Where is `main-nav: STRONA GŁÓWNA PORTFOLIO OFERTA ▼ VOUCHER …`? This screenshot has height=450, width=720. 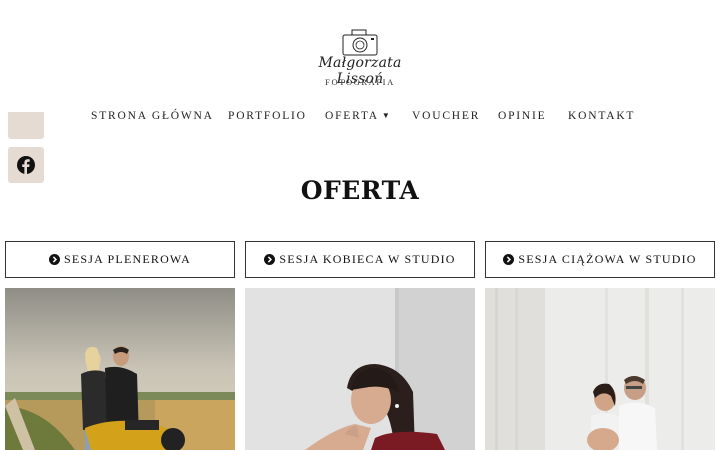
main-nav: STRONA GŁÓWNA PORTFOLIO OFERTA ▼ VOUCHER … is located at coordinates (360, 119).